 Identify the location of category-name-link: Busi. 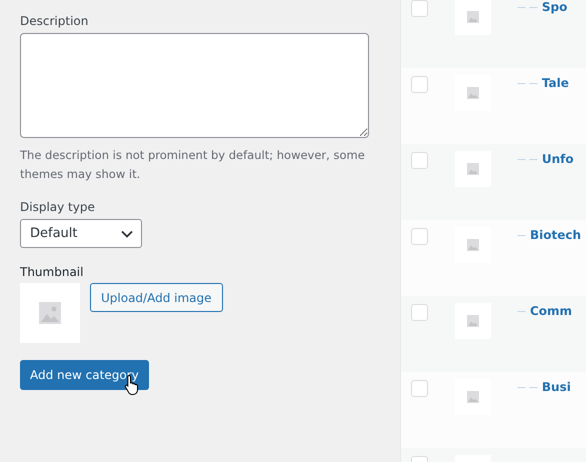
(556, 387).